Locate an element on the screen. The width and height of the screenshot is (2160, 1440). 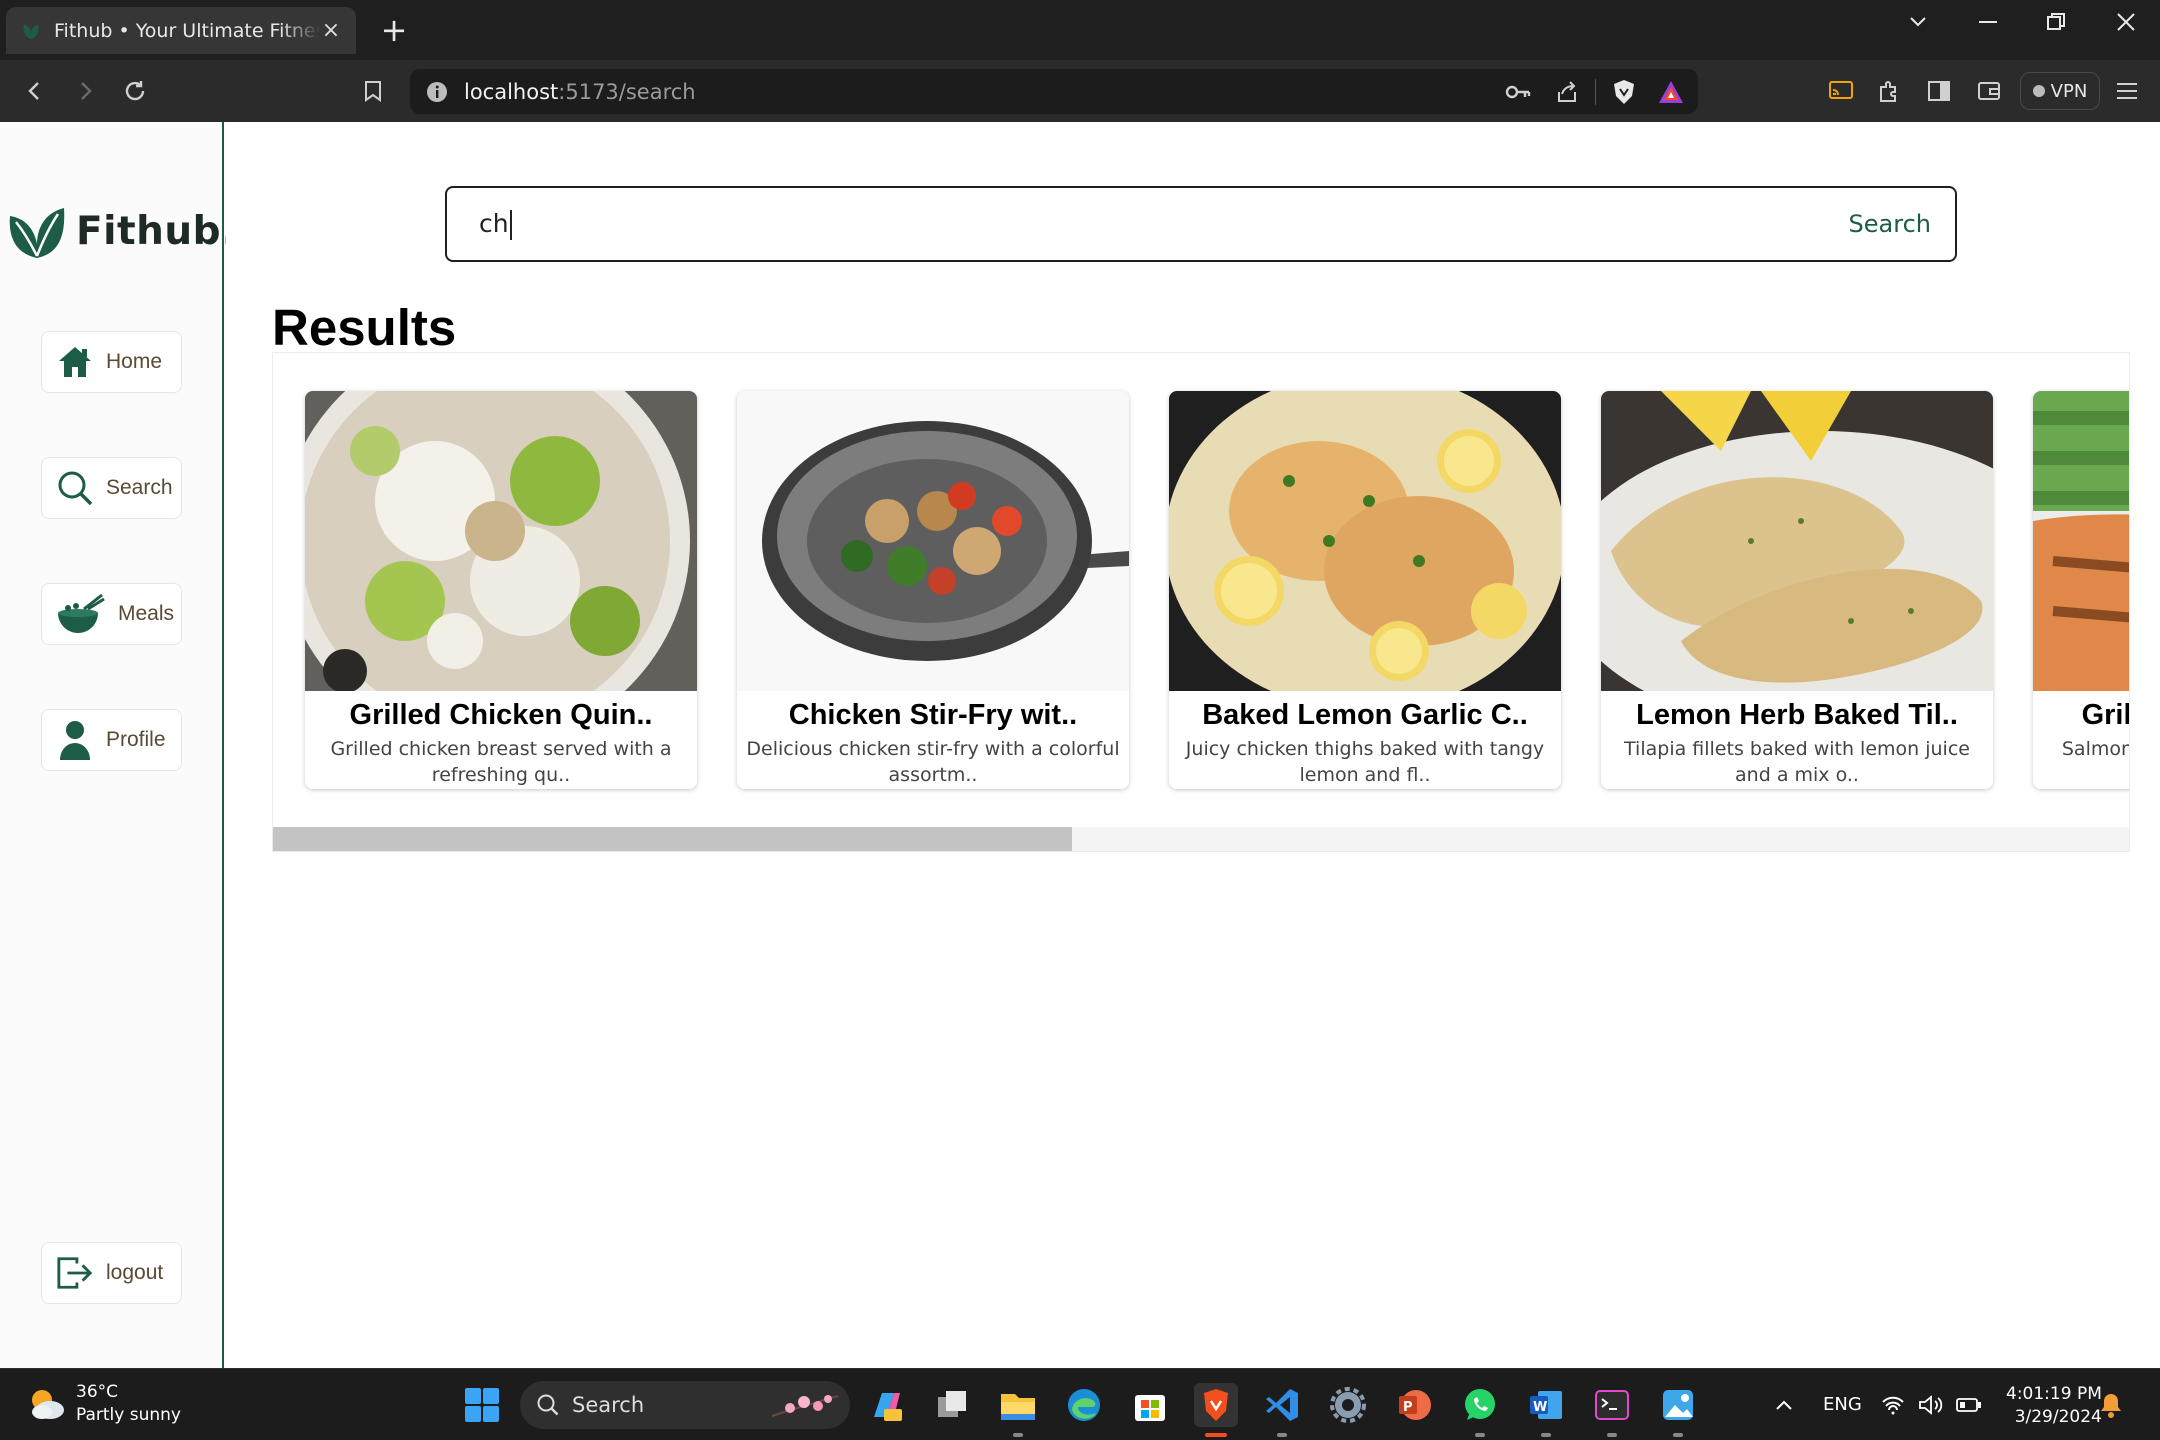
search-input: ch is located at coordinates (1164, 224).